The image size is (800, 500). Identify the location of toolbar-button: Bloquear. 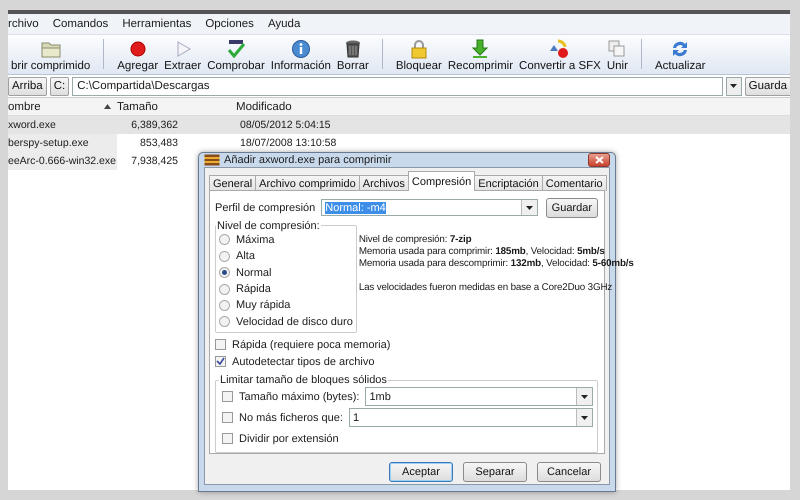
(418, 55).